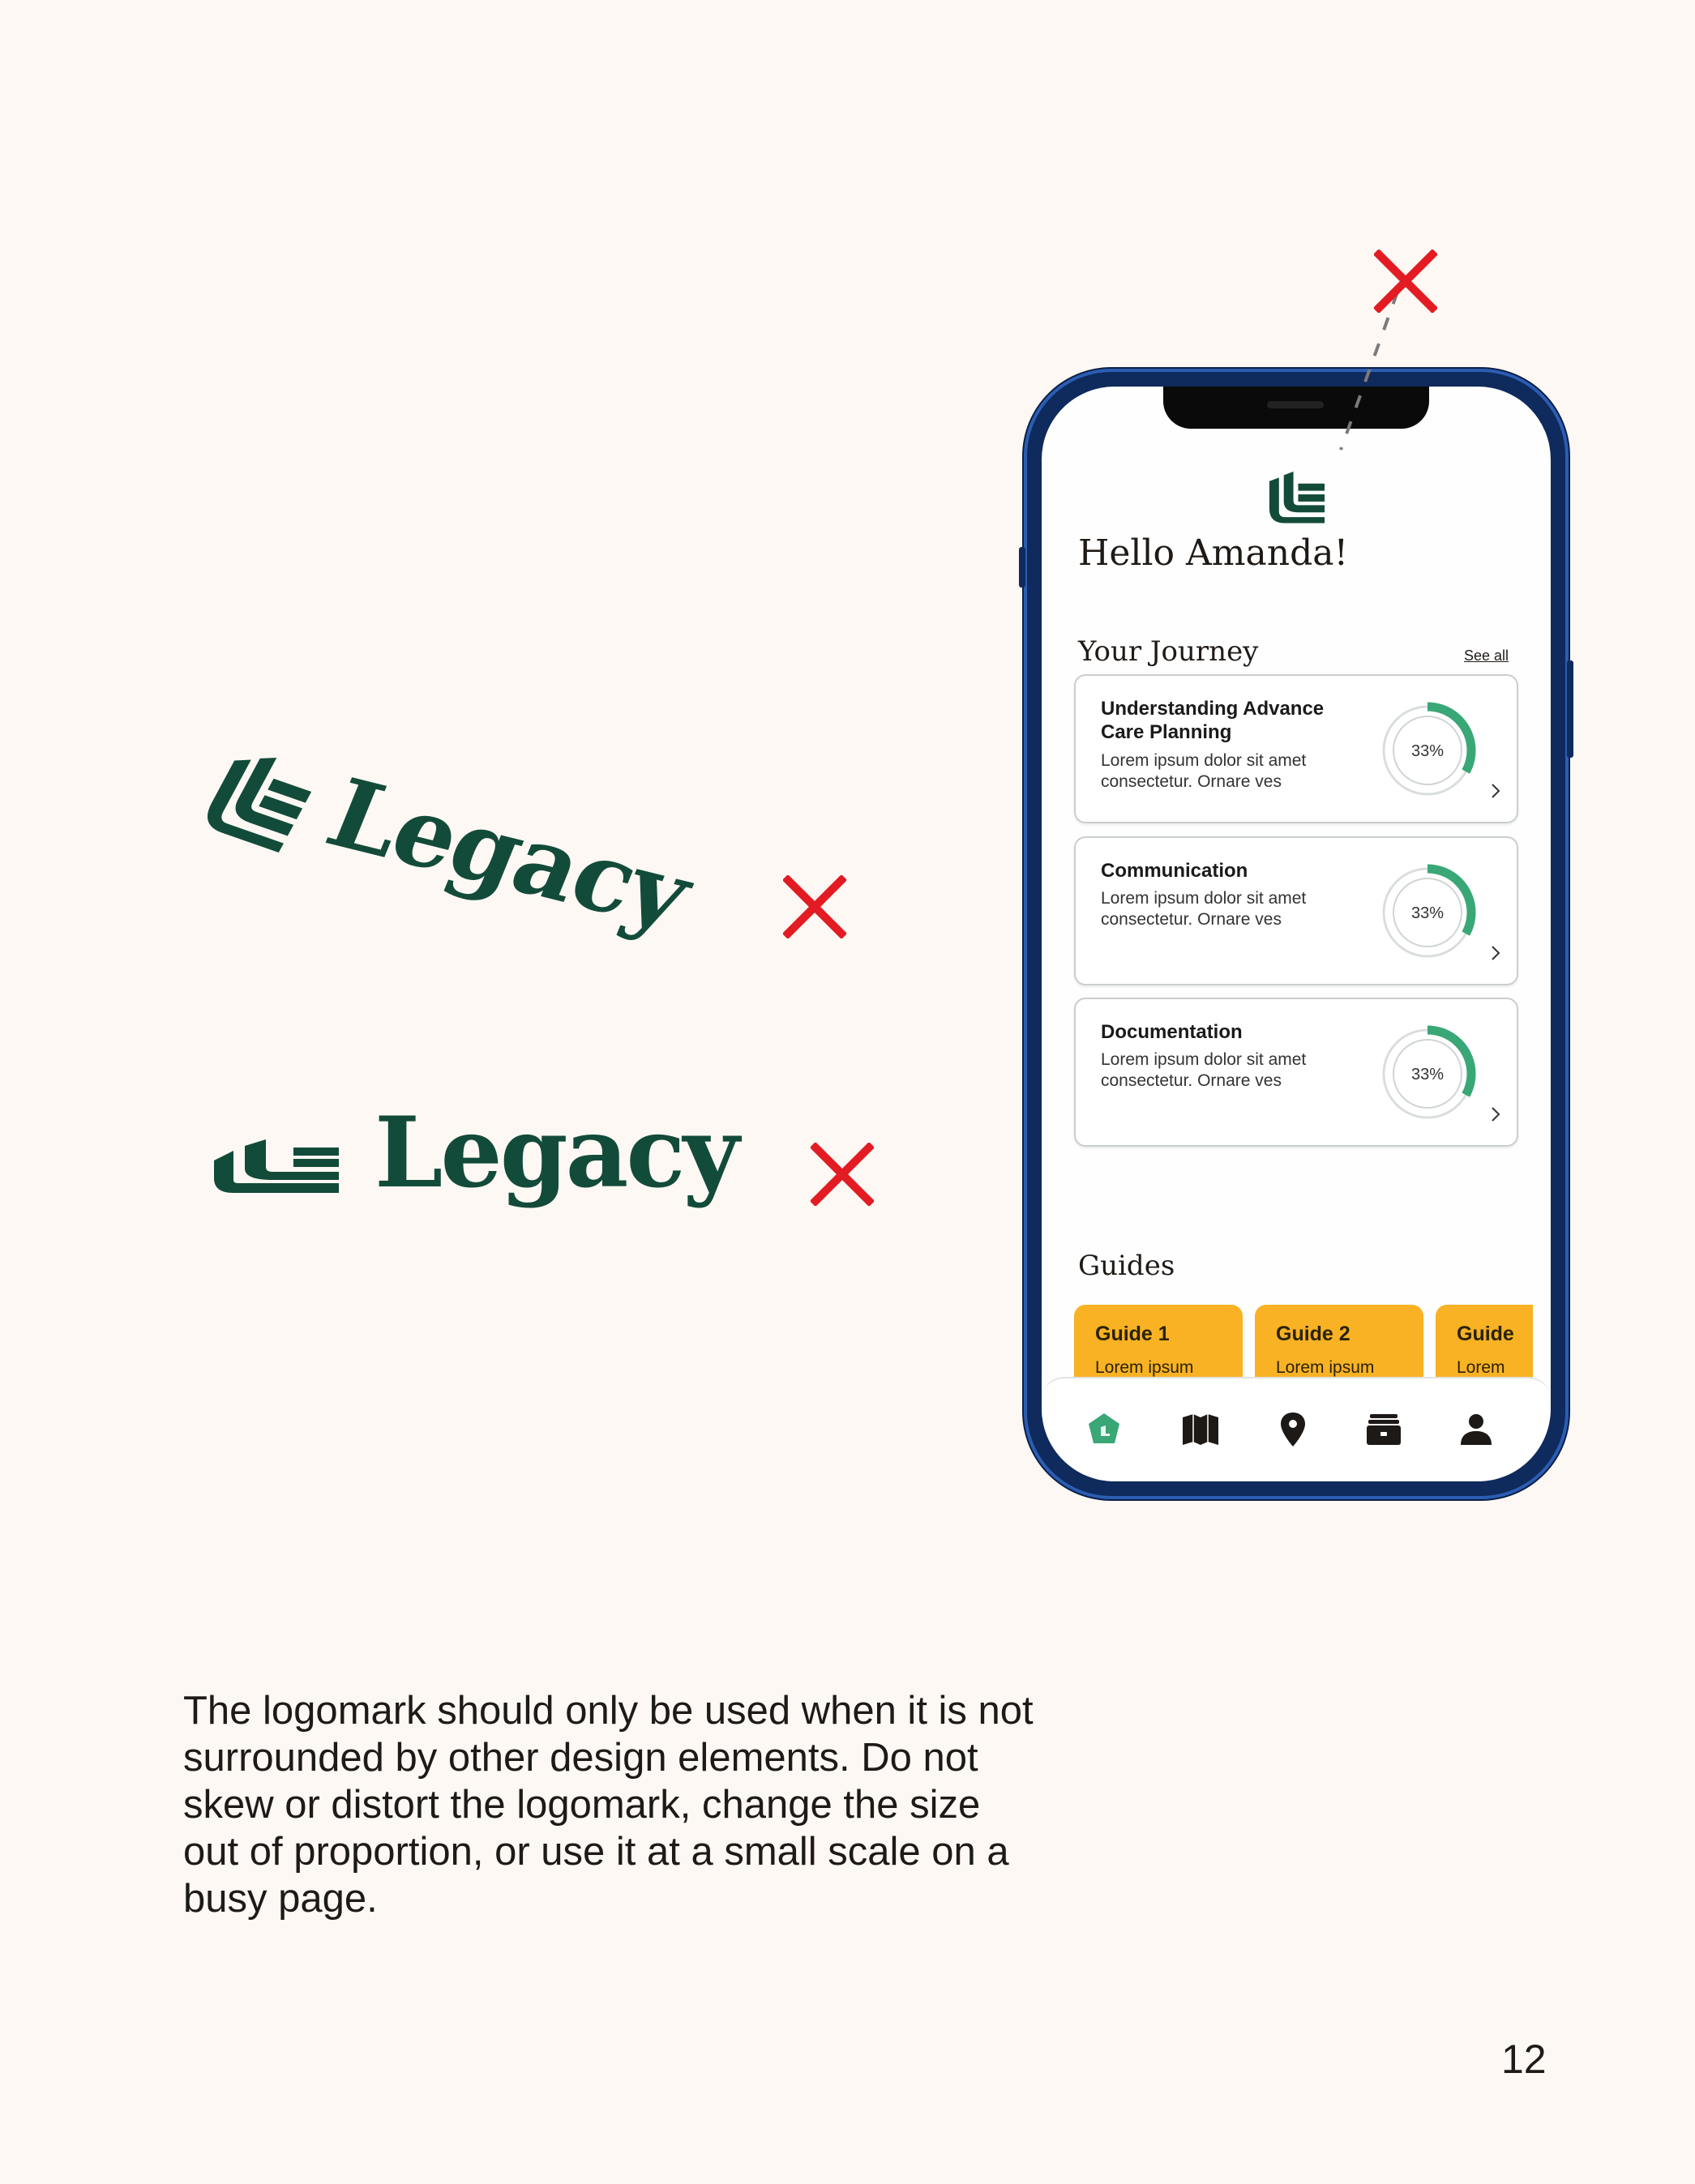  I want to click on guide-card-title: Guide, so click(1485, 1334).